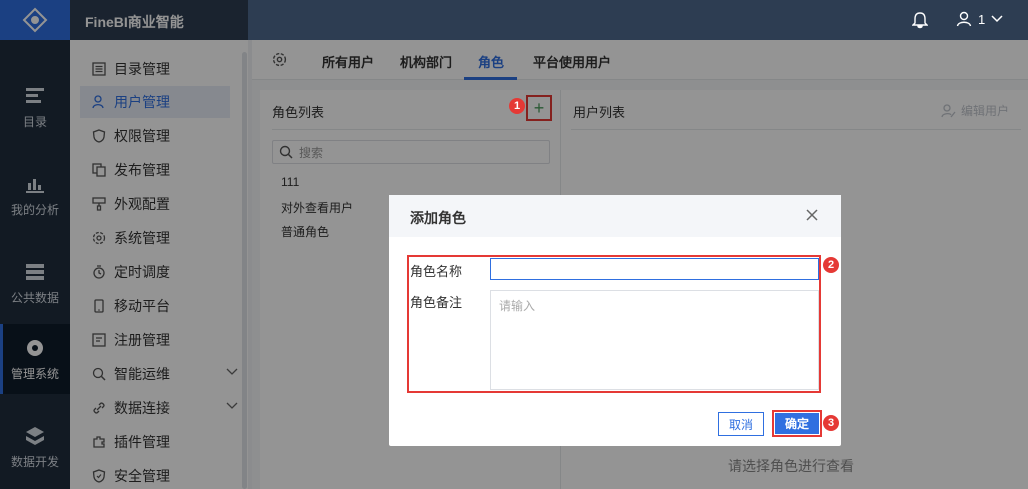 The width and height of the screenshot is (1028, 489). What do you see at coordinates (517, 106) in the screenshot?
I see `annotation-badge: 1` at bounding box center [517, 106].